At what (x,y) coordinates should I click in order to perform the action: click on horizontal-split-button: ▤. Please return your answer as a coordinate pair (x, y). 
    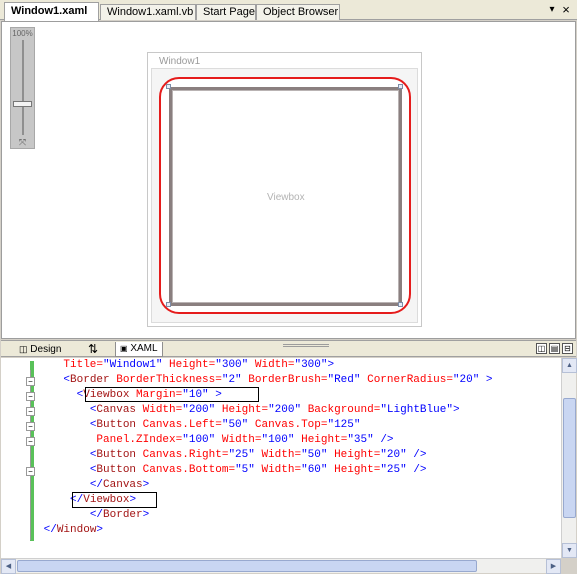
    Looking at the image, I should click on (554, 348).